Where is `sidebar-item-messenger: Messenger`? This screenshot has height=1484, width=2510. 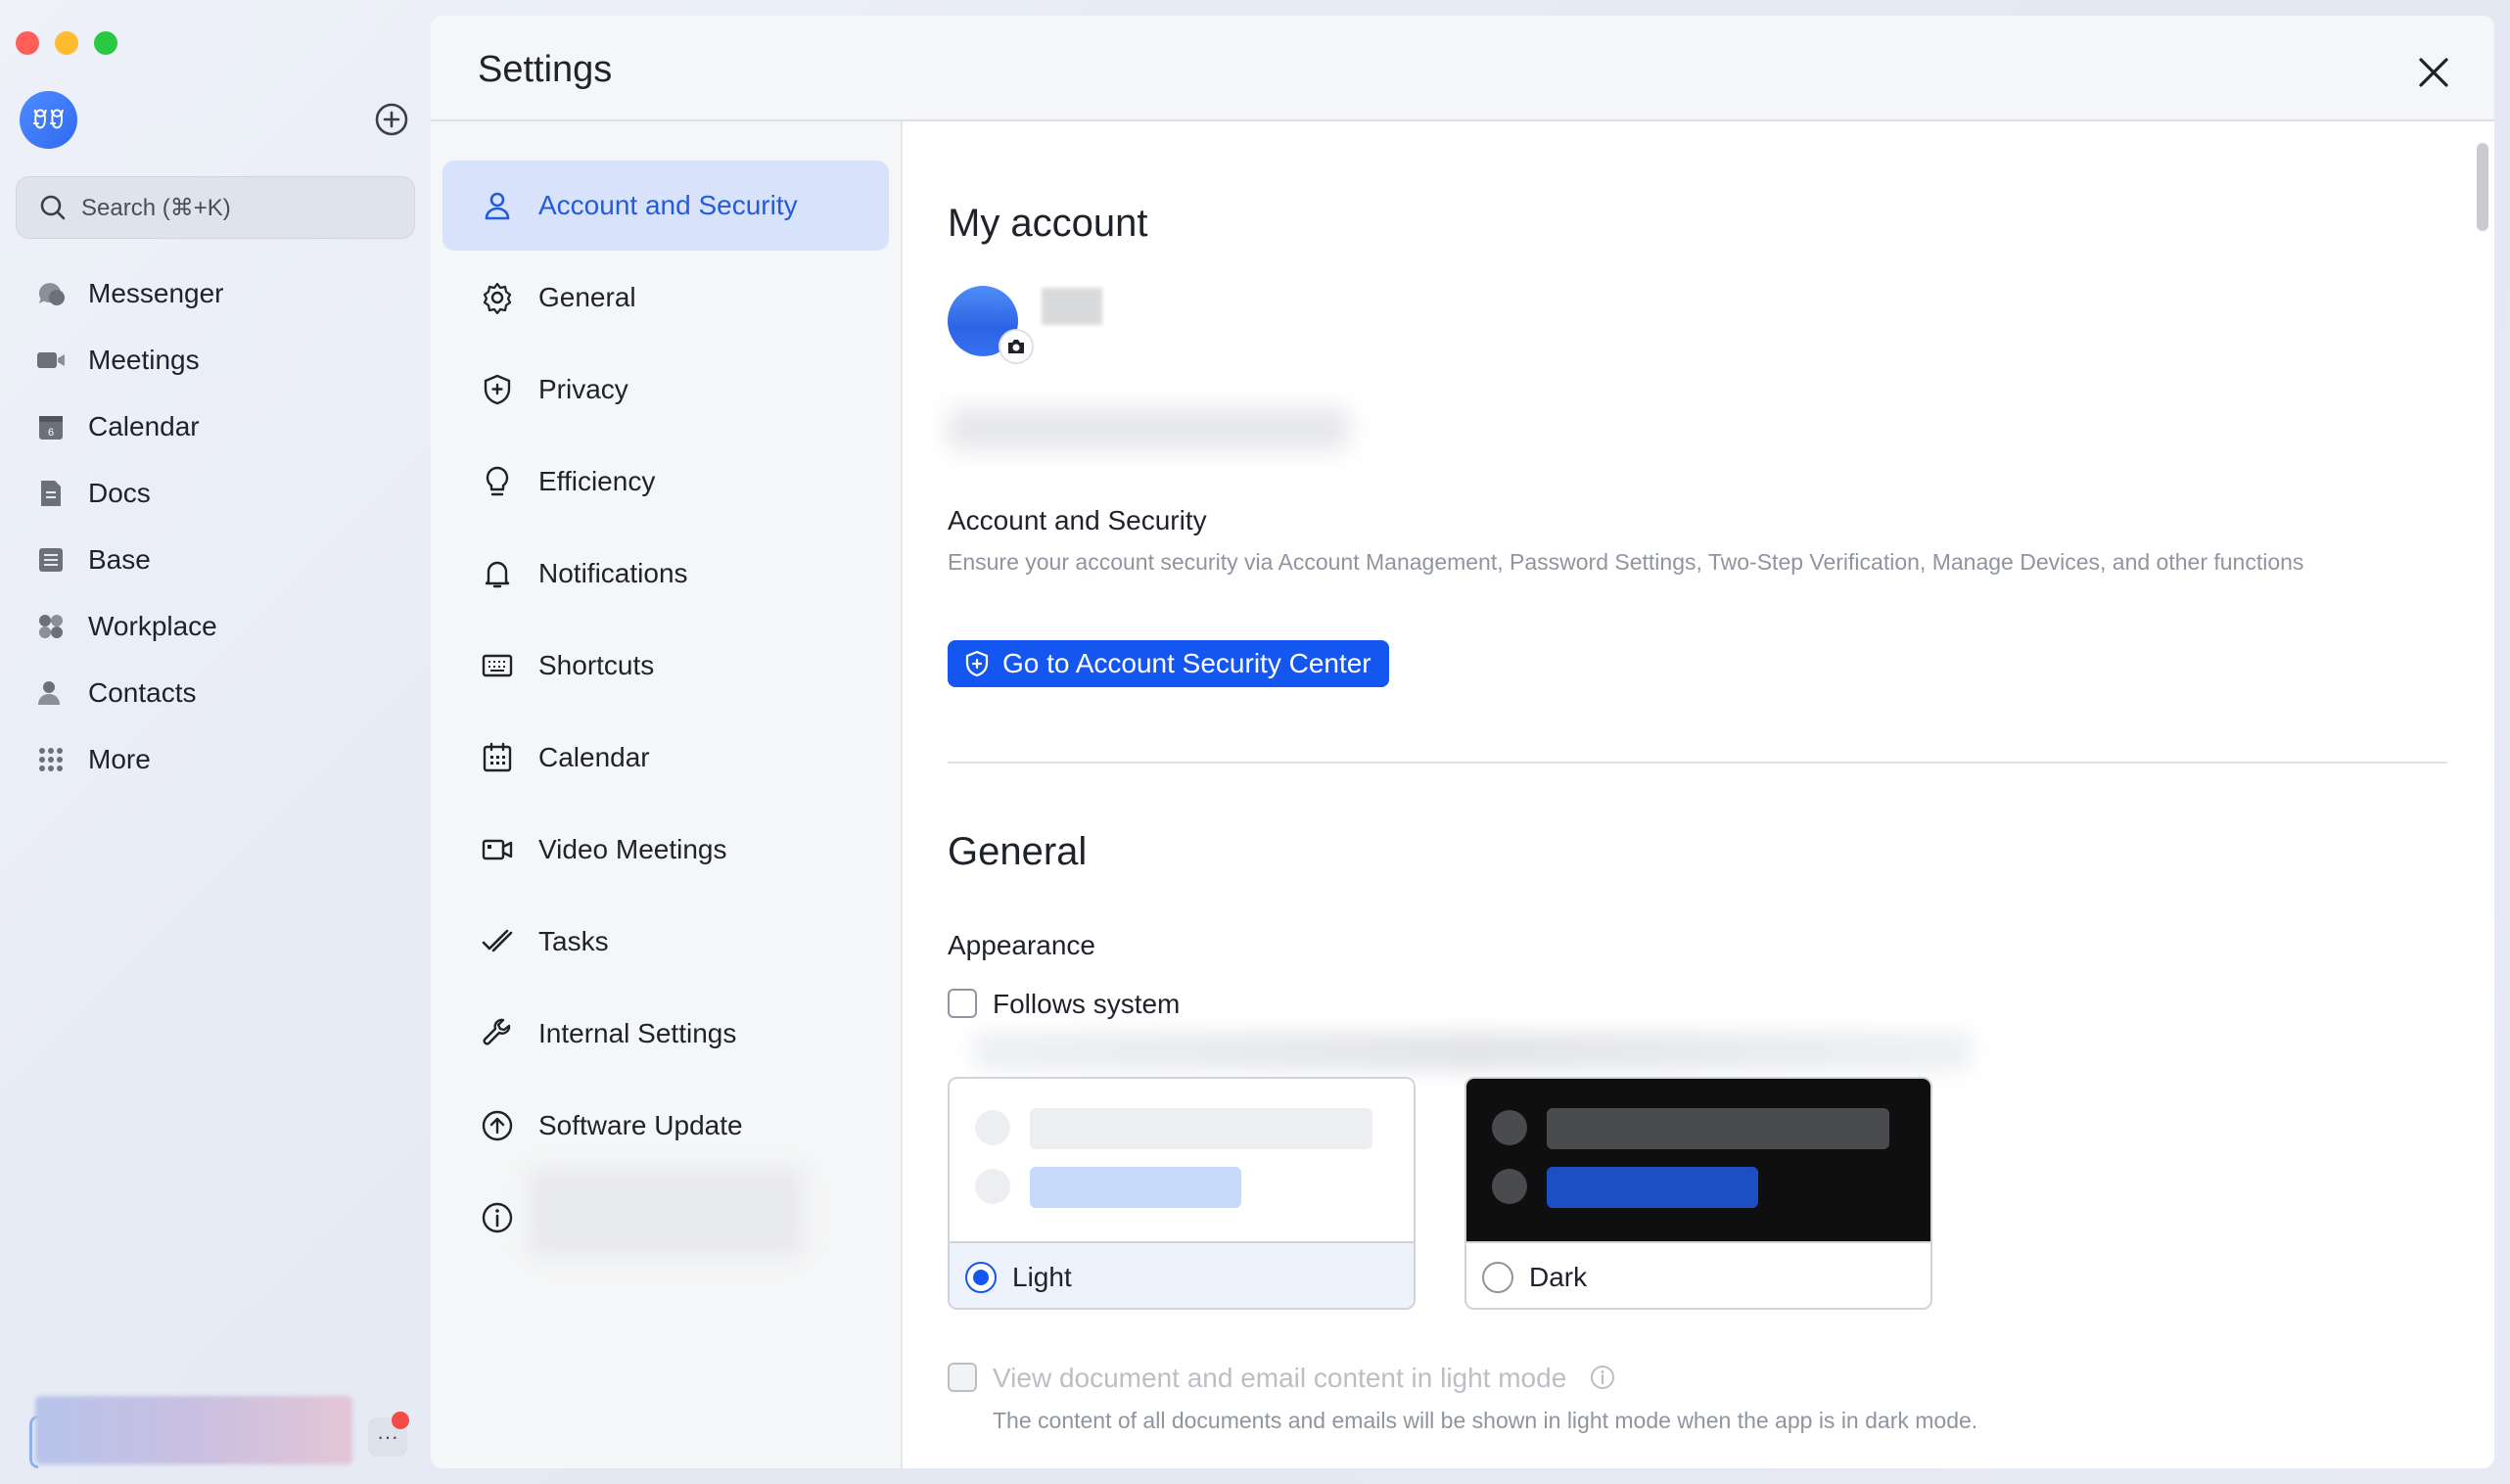
sidebar-item-messenger: Messenger is located at coordinates (215, 293).